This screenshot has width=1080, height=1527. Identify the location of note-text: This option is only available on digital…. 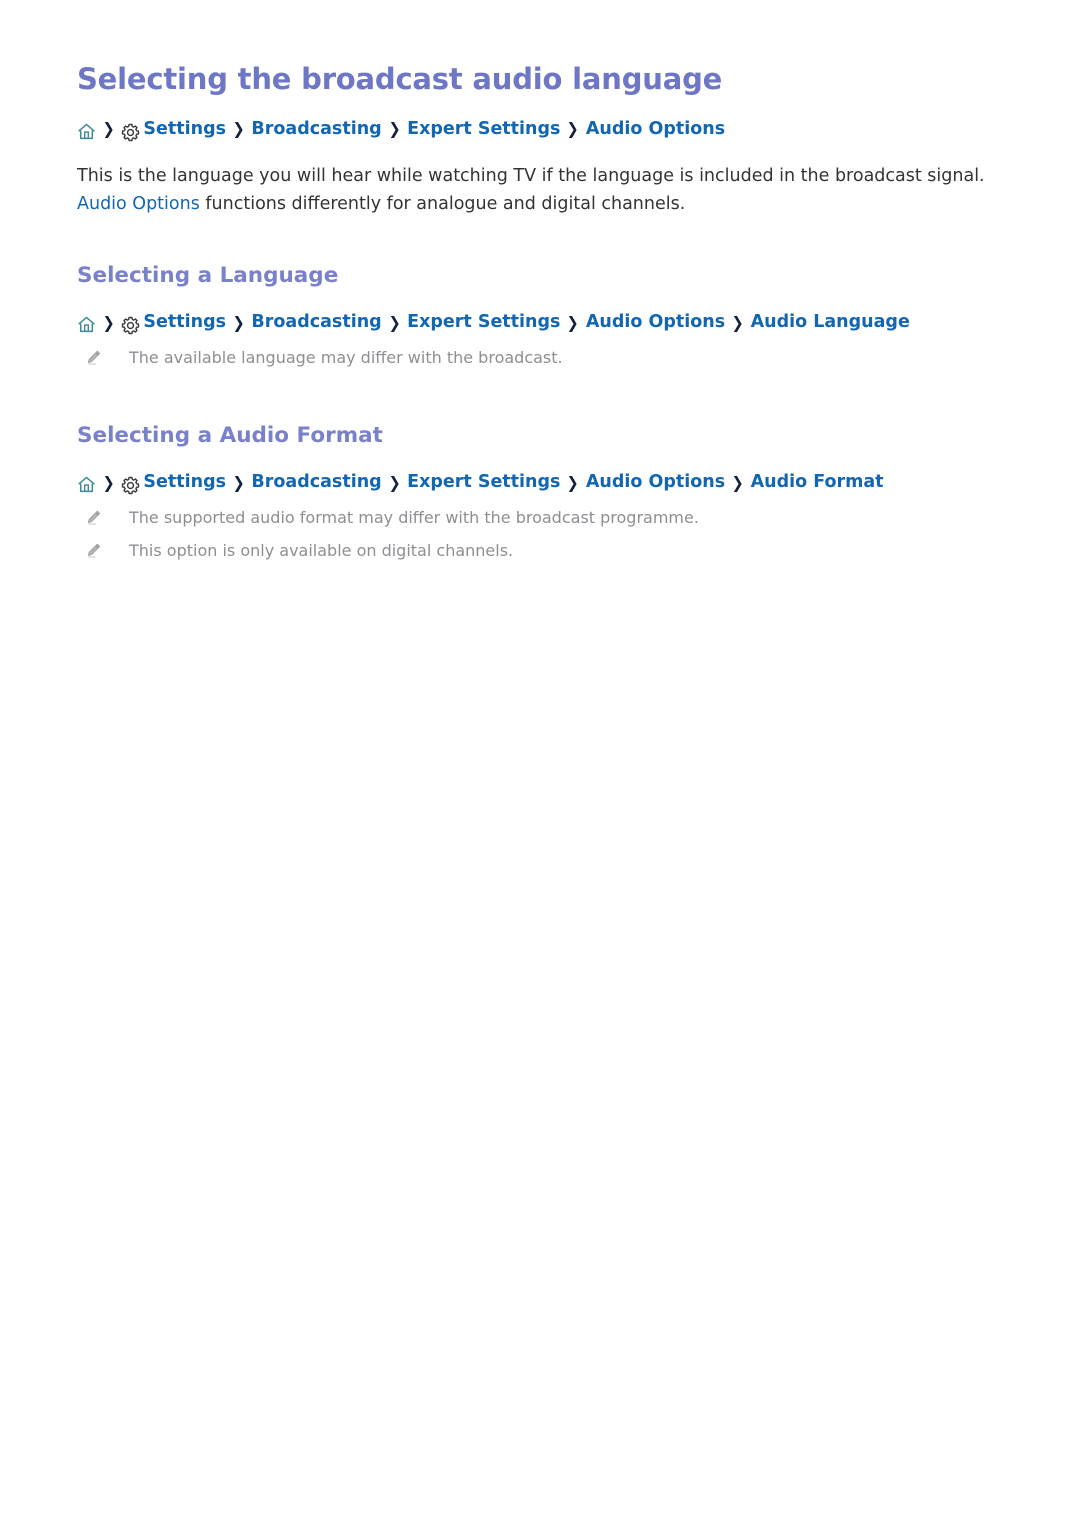
(321, 551).